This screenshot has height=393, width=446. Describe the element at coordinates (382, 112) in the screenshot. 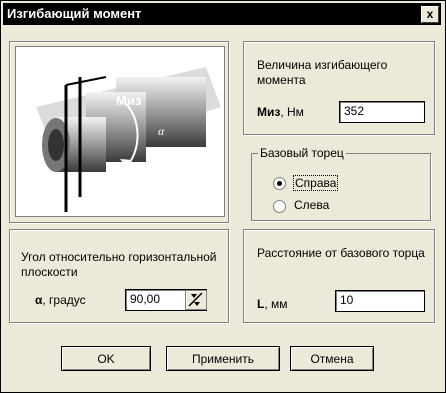

I see `moment-input: 352` at that location.